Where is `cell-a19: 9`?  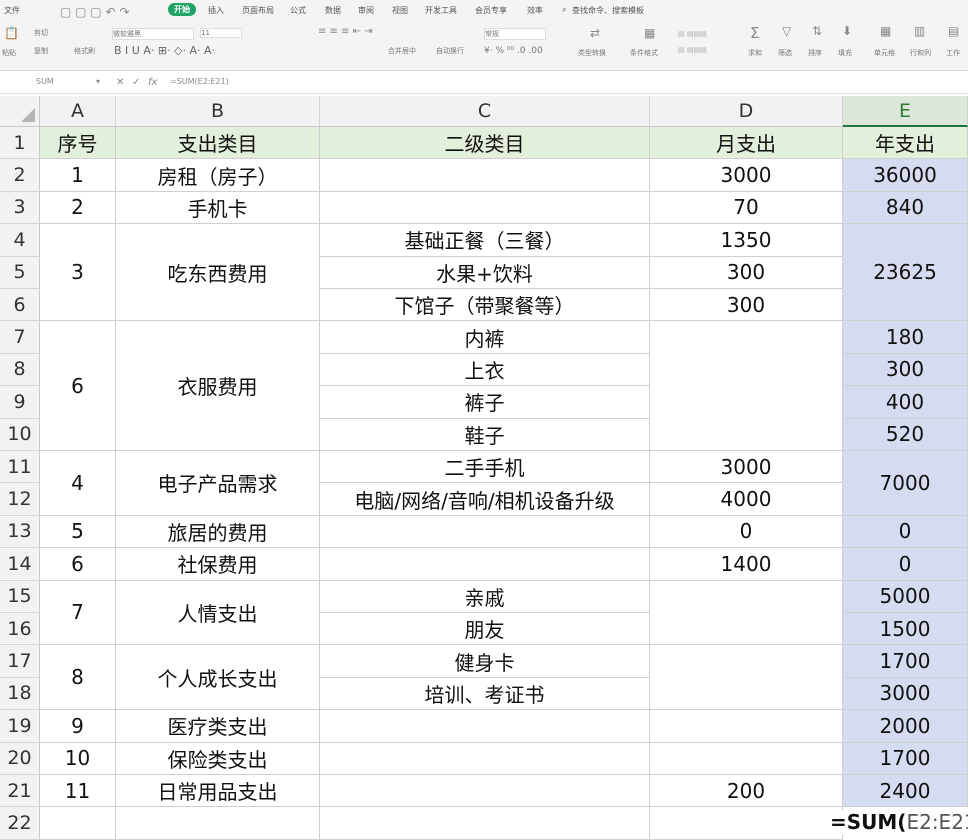 cell-a19: 9 is located at coordinates (78, 726).